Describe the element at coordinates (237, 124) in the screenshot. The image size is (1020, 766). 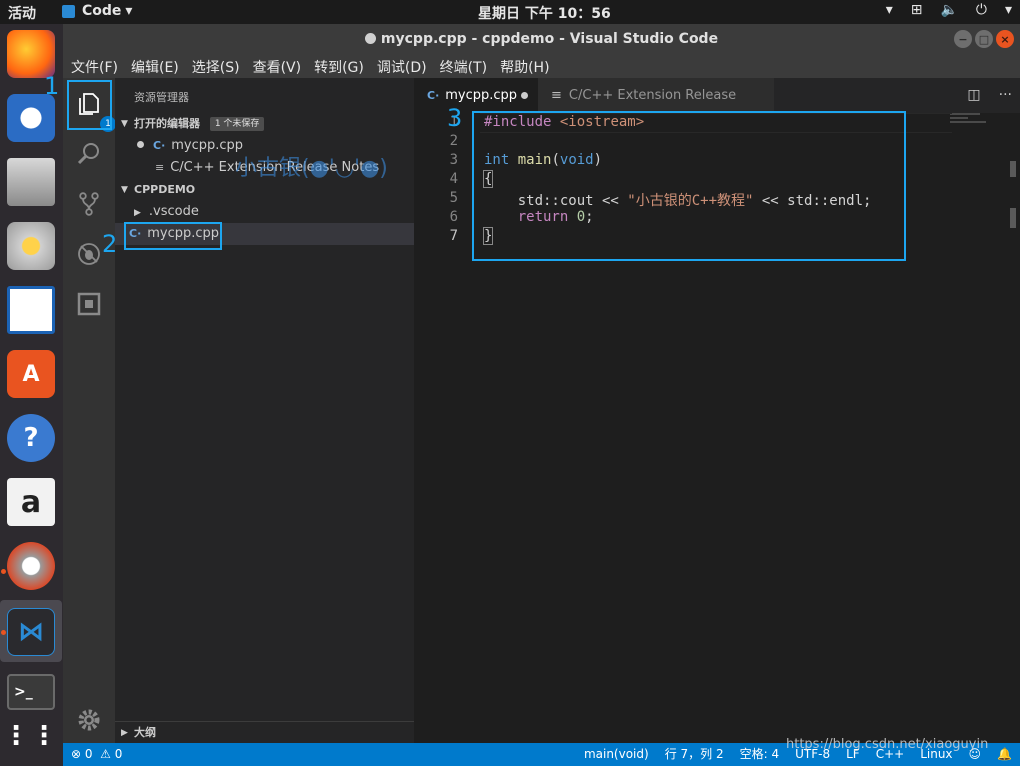
I see `unsaved-badge: 1 个未保存` at that location.